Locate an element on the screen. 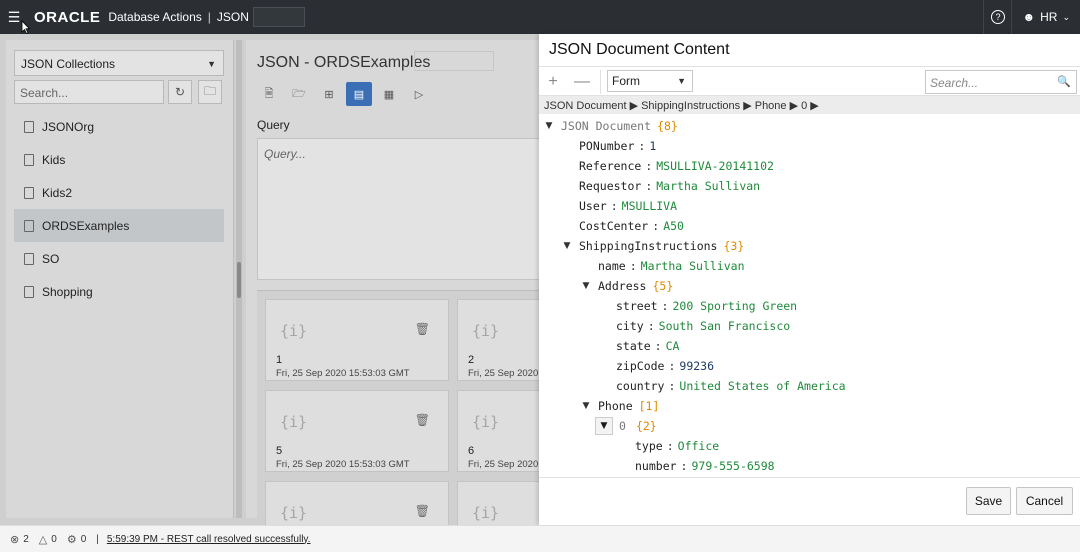  node-key: User is located at coordinates (593, 206).